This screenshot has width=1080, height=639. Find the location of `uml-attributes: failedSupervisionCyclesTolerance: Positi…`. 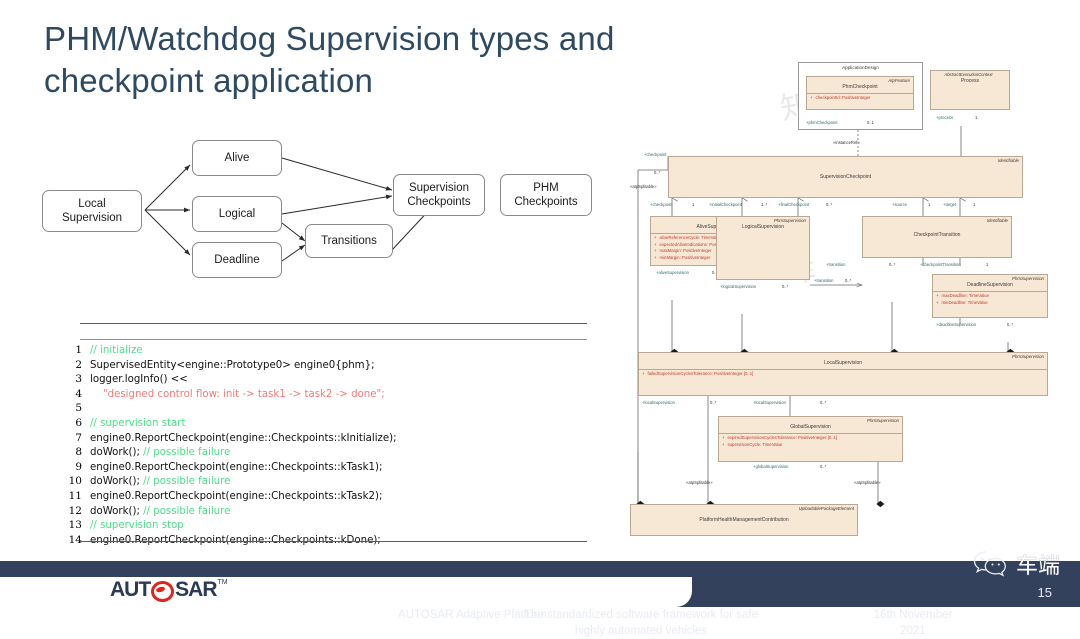

uml-attributes: failedSupervisionCyclesTolerance: Positi… is located at coordinates (843, 373).